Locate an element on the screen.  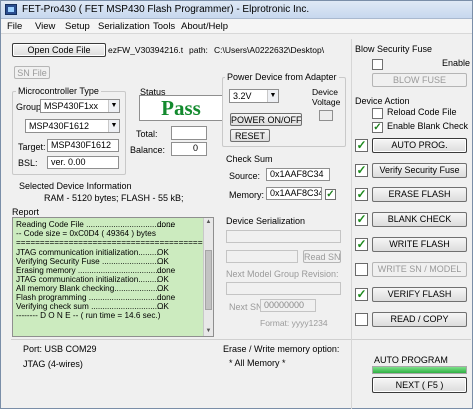
menu-tools: Tools is located at coordinates (164, 26).